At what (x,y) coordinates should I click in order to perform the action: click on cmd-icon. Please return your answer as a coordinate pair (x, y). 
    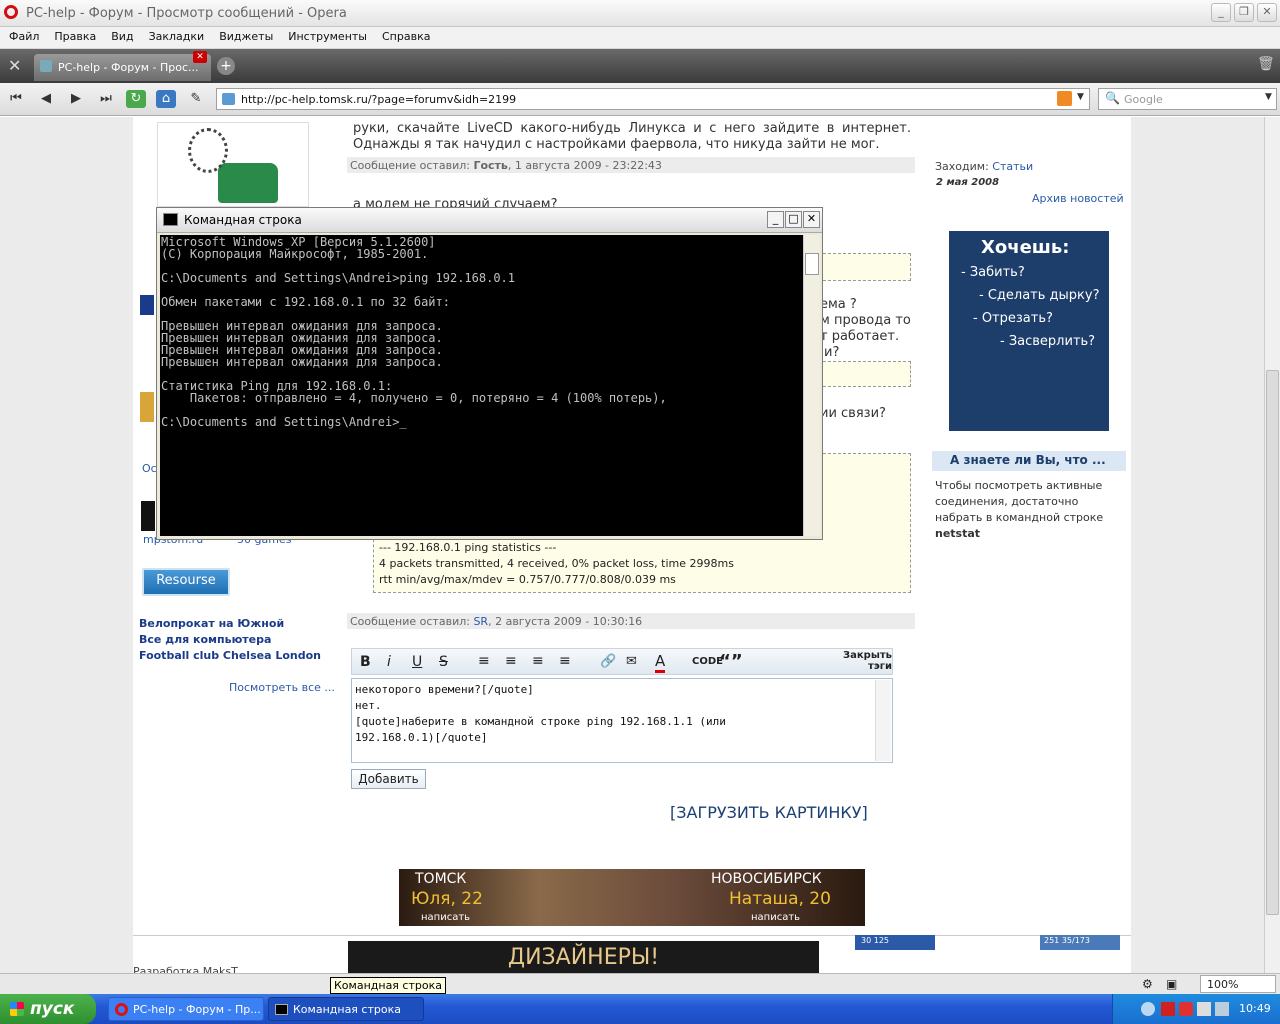
    Looking at the image, I should click on (170, 219).